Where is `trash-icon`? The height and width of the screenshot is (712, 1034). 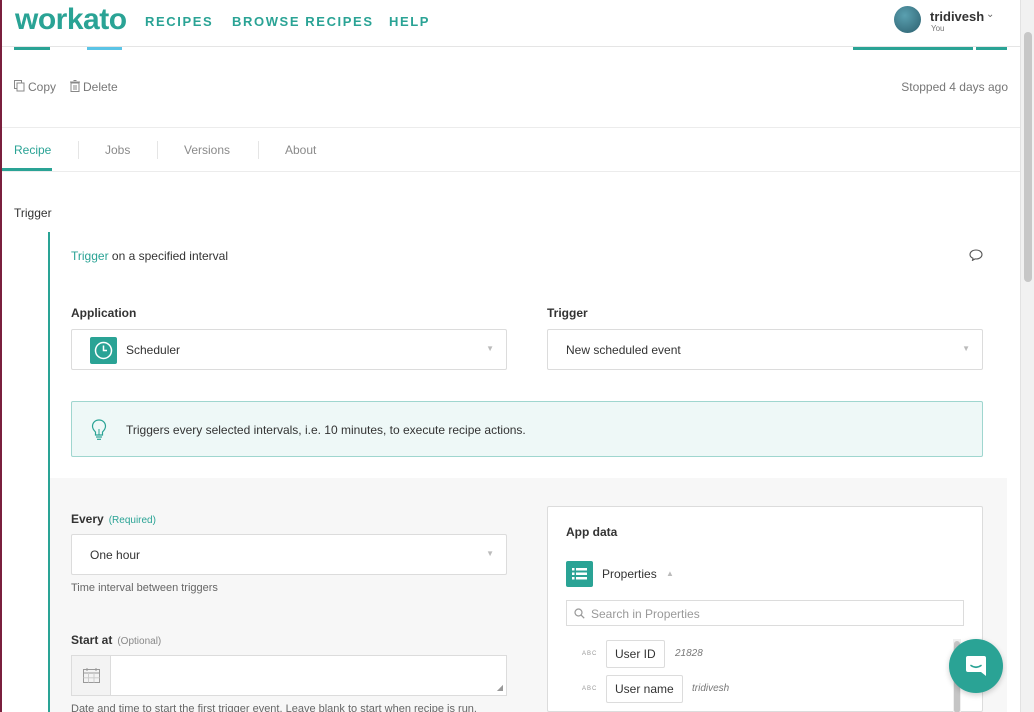
trash-icon is located at coordinates (75, 86).